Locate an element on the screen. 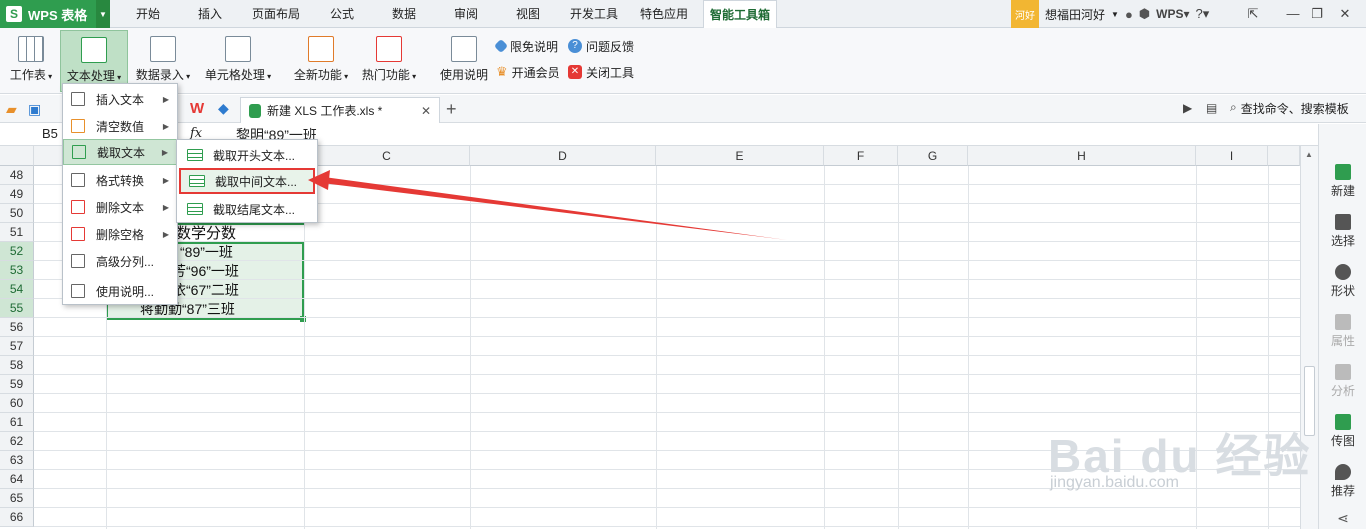  column-header: H is located at coordinates (1082, 156).